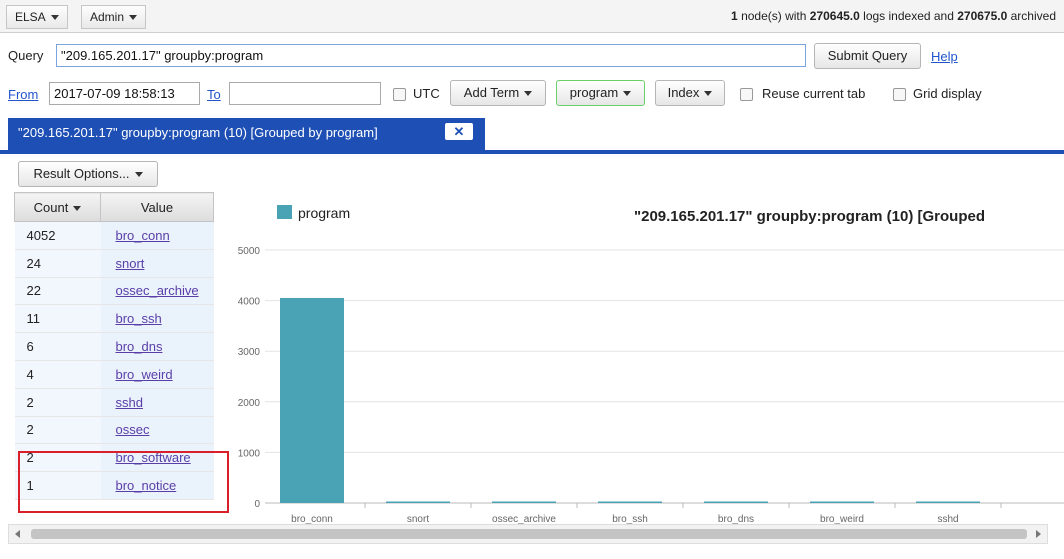 The width and height of the screenshot is (1064, 559). What do you see at coordinates (249, 302) in the screenshot?
I see `y-tick-label: 4000` at bounding box center [249, 302].